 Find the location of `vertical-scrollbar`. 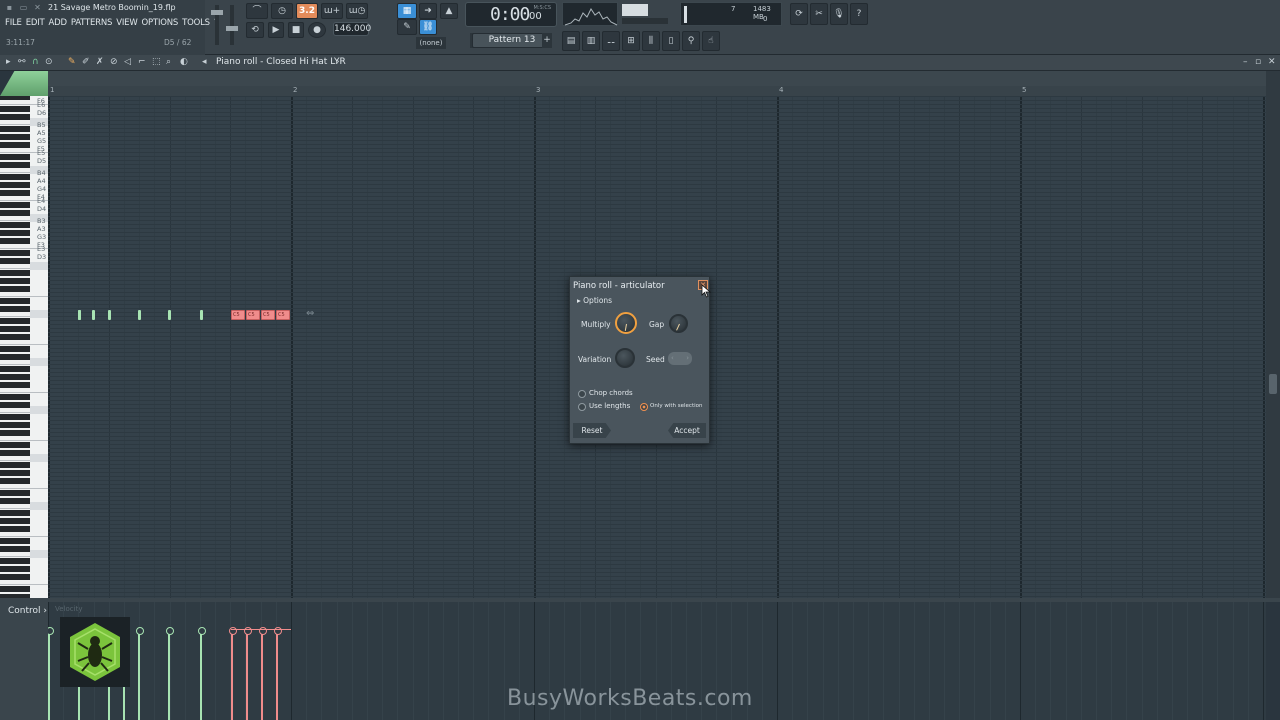

vertical-scrollbar is located at coordinates (1273, 334).